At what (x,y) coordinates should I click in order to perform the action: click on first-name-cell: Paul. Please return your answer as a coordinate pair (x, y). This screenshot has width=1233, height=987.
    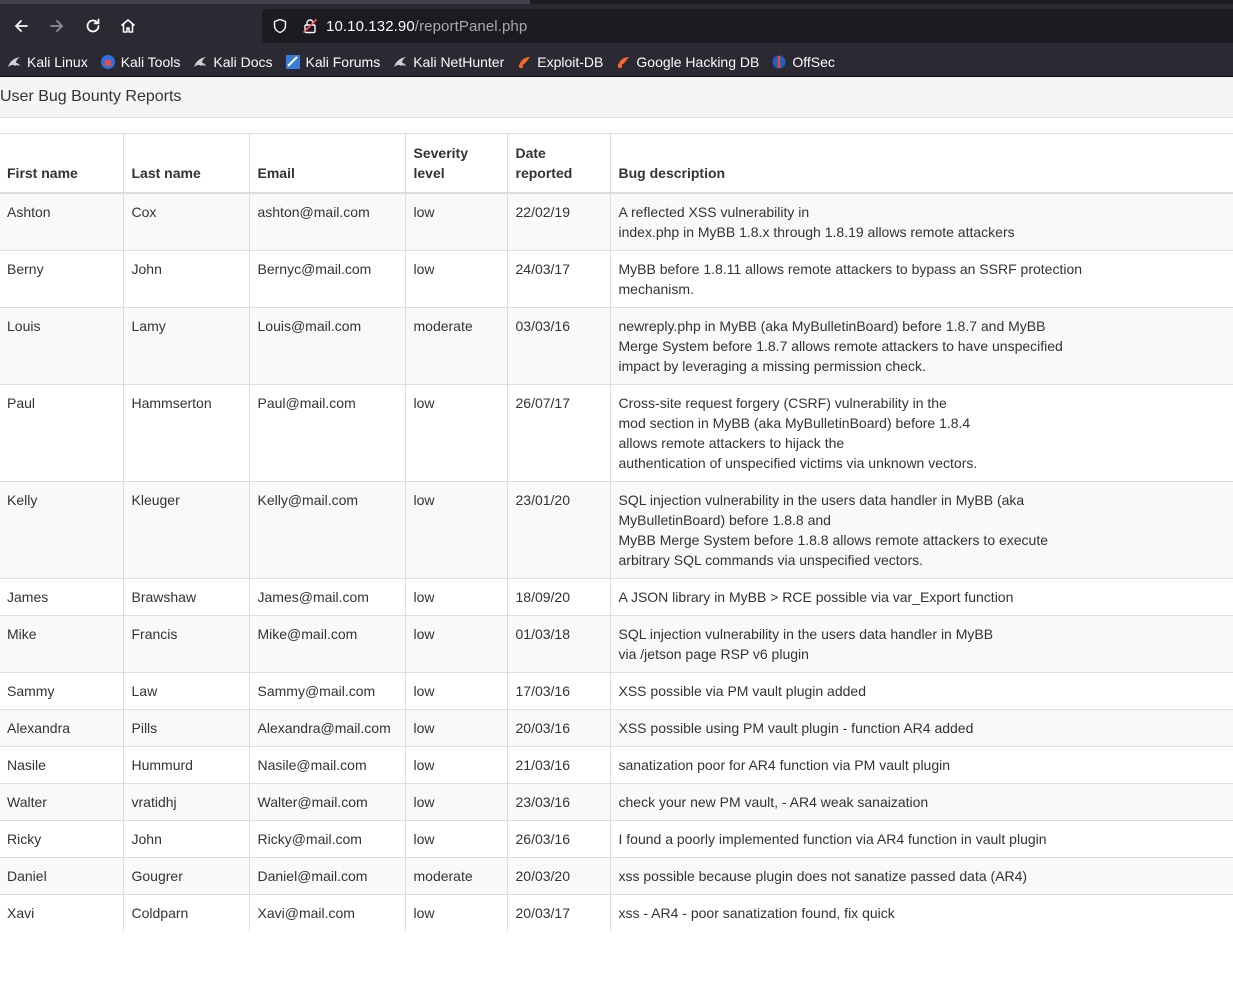
    Looking at the image, I should click on (61, 433).